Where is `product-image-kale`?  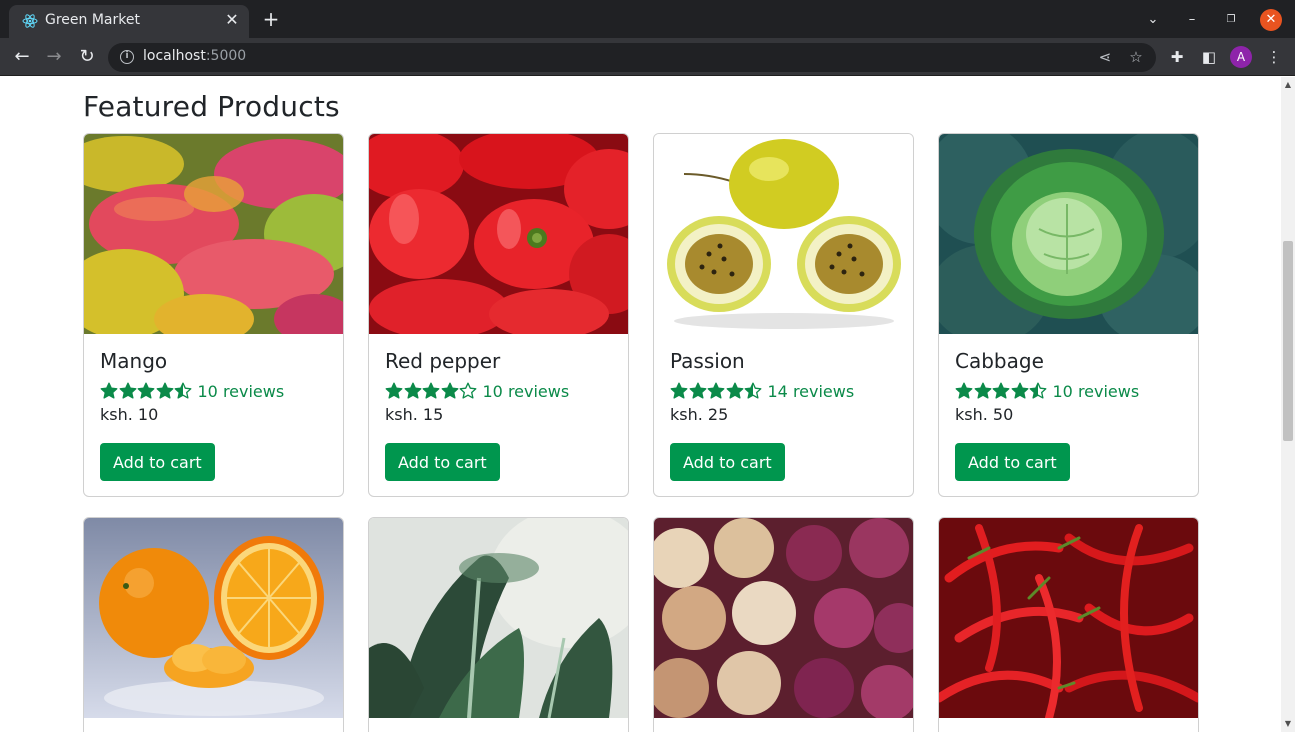 product-image-kale is located at coordinates (498, 618).